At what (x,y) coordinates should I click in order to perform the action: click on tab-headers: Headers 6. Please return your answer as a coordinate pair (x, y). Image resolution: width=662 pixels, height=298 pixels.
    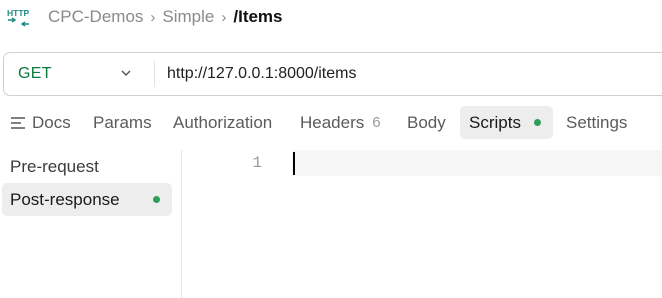
    Looking at the image, I should click on (340, 122).